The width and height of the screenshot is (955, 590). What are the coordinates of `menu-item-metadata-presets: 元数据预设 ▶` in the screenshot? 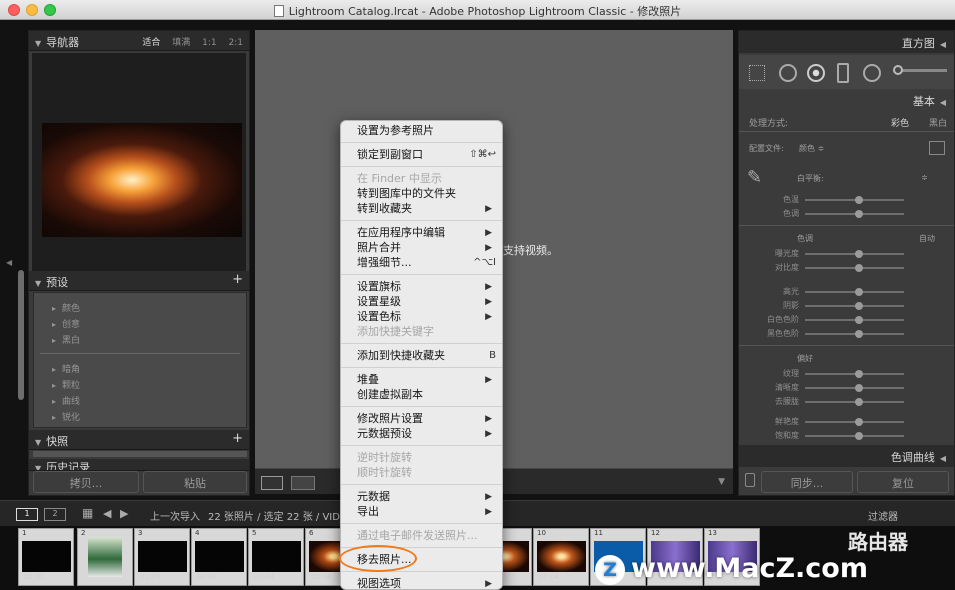 It's located at (421, 434).